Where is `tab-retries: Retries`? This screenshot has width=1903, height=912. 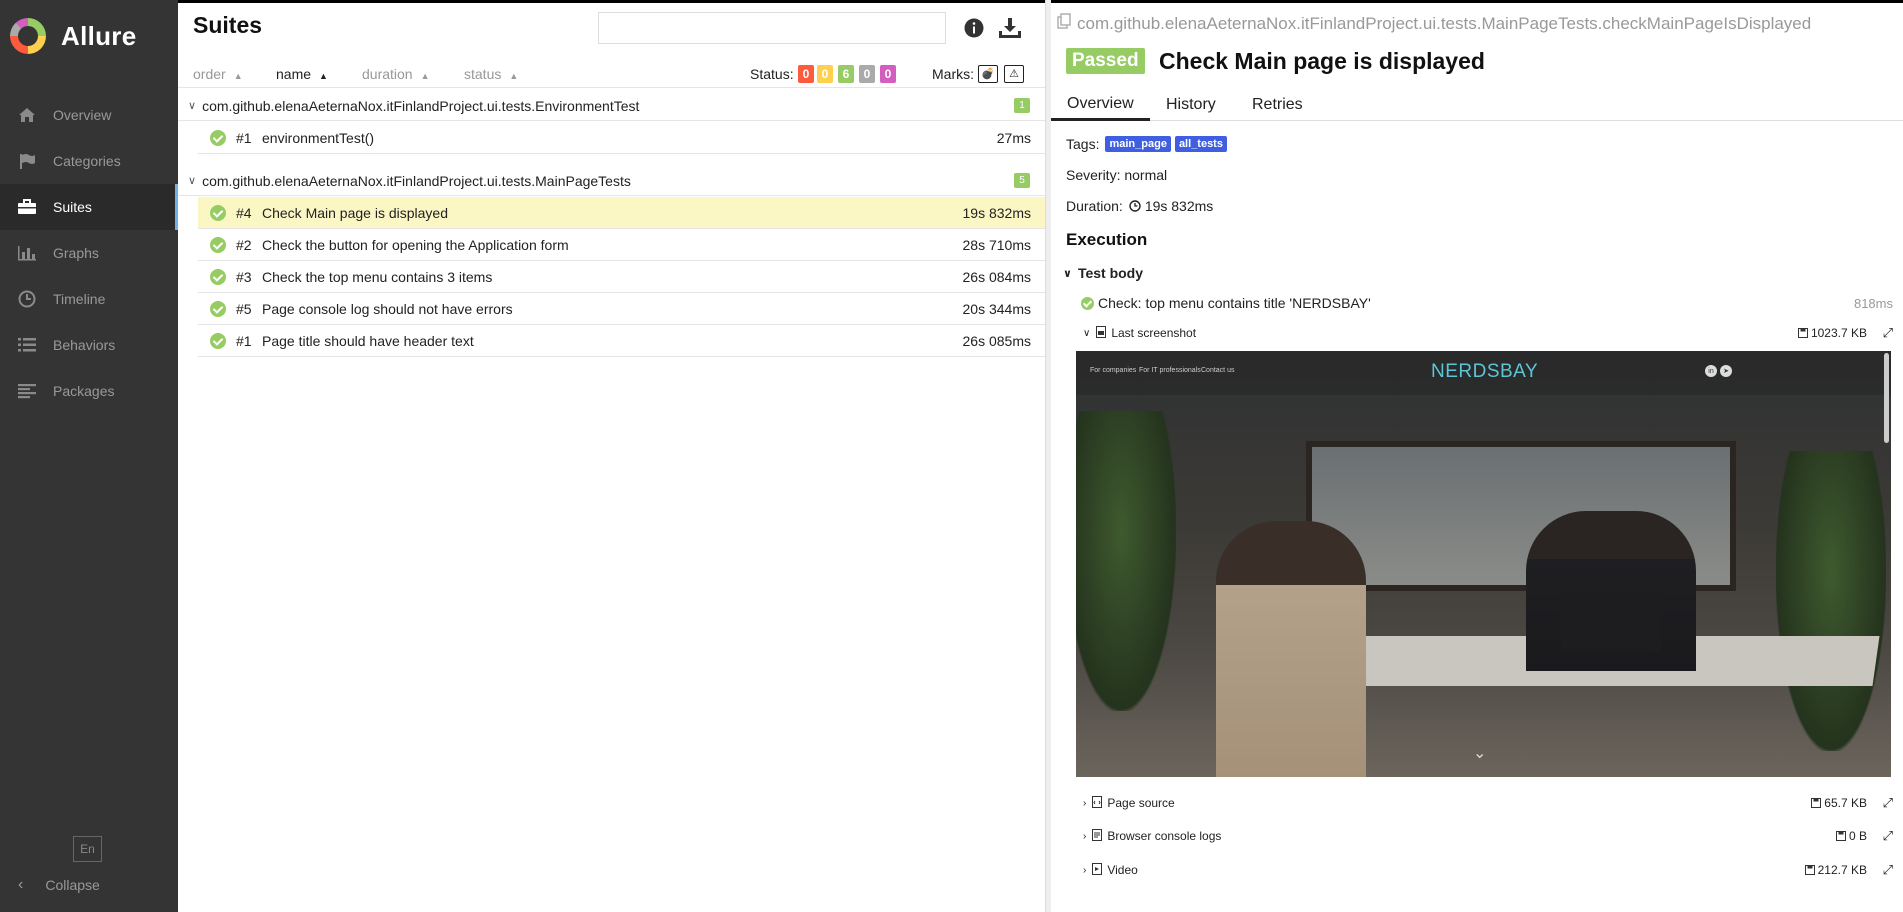
tab-retries: Retries is located at coordinates (1277, 105).